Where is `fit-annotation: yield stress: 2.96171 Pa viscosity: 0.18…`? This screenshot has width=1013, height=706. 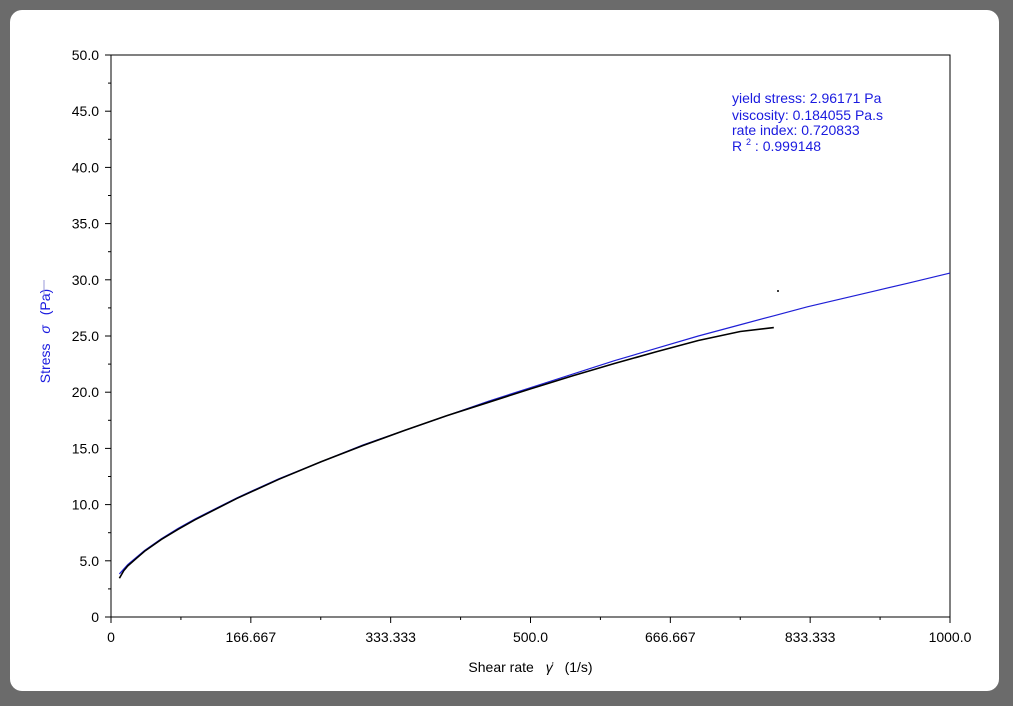
fit-annotation: yield stress: 2.96171 Pa viscosity: 0.18… is located at coordinates (807, 122).